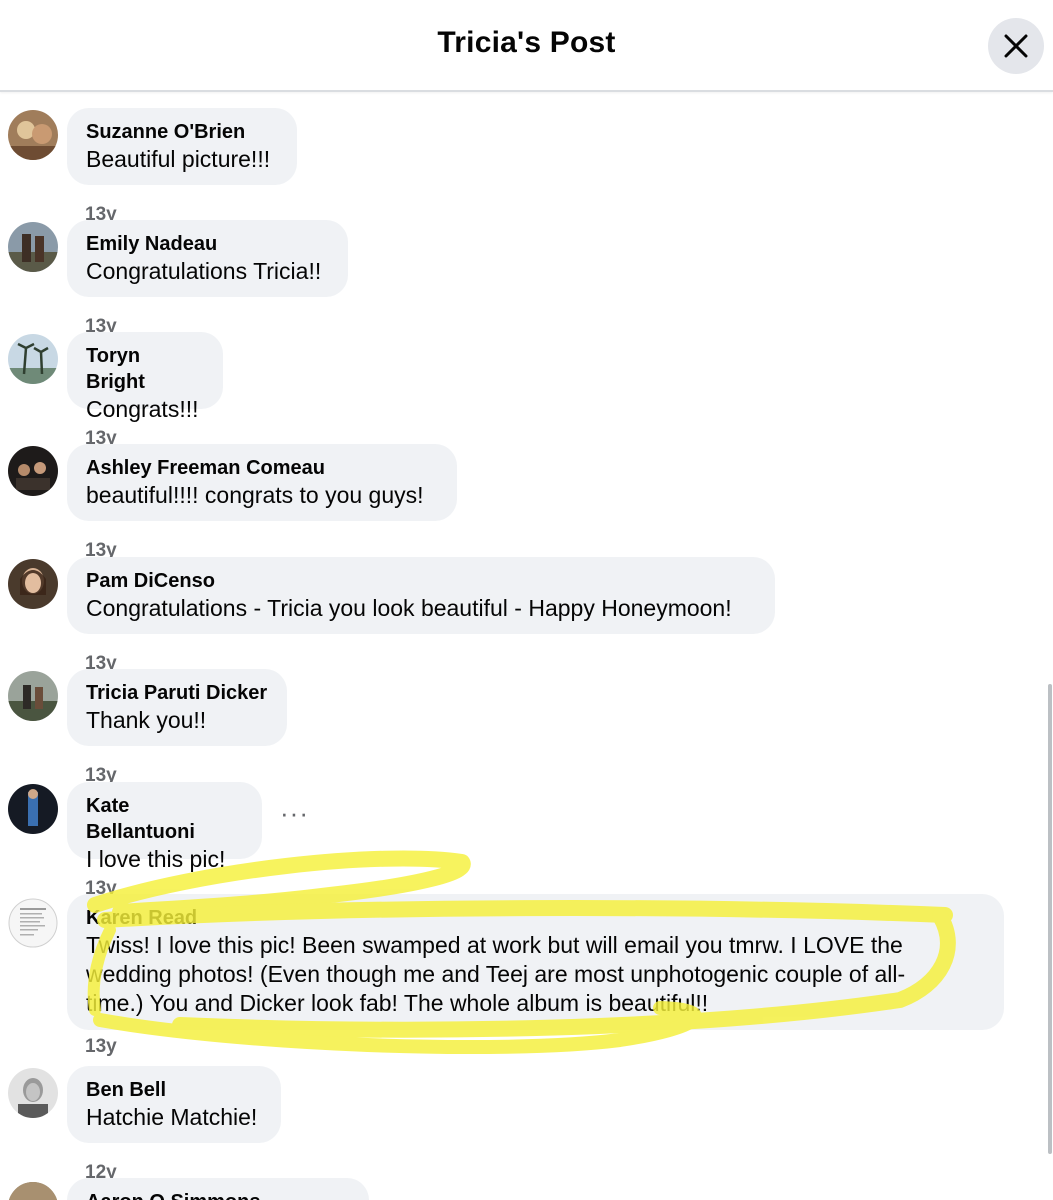 This screenshot has height=1200, width=1053. I want to click on comment-bubble: Kate Bellantuoni I love this pic!, so click(164, 827).